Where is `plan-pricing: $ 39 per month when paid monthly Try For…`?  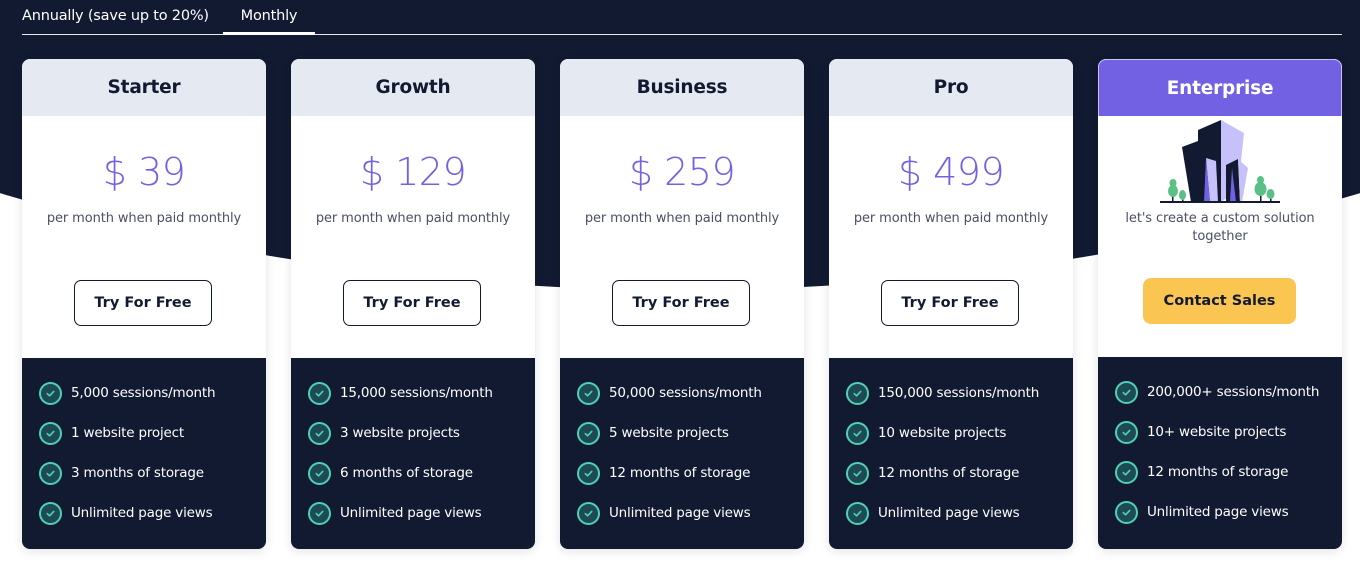 plan-pricing: $ 39 per month when paid monthly Try For… is located at coordinates (144, 237).